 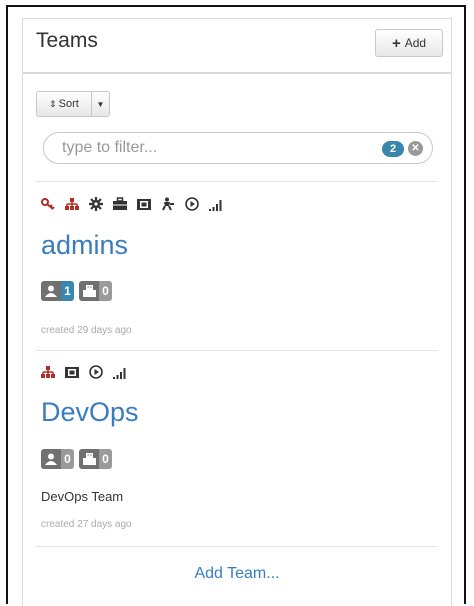 What do you see at coordinates (212, 148) in the screenshot?
I see `filter-input` at bounding box center [212, 148].